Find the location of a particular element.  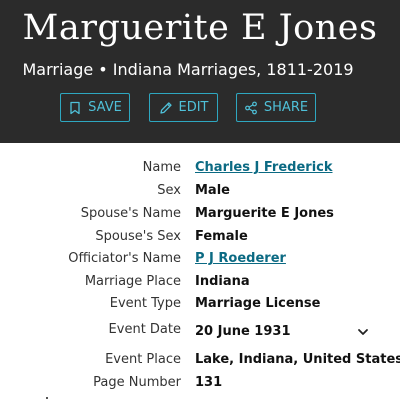

field-label: Event Date is located at coordinates (144, 329).